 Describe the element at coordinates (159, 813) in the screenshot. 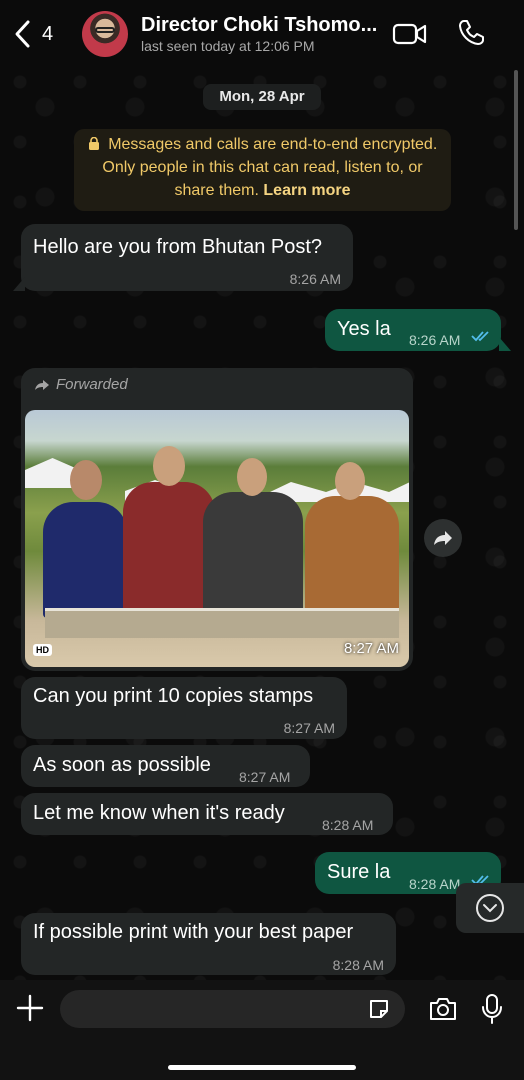

I see `message-text: Let me know when it's ready` at that location.